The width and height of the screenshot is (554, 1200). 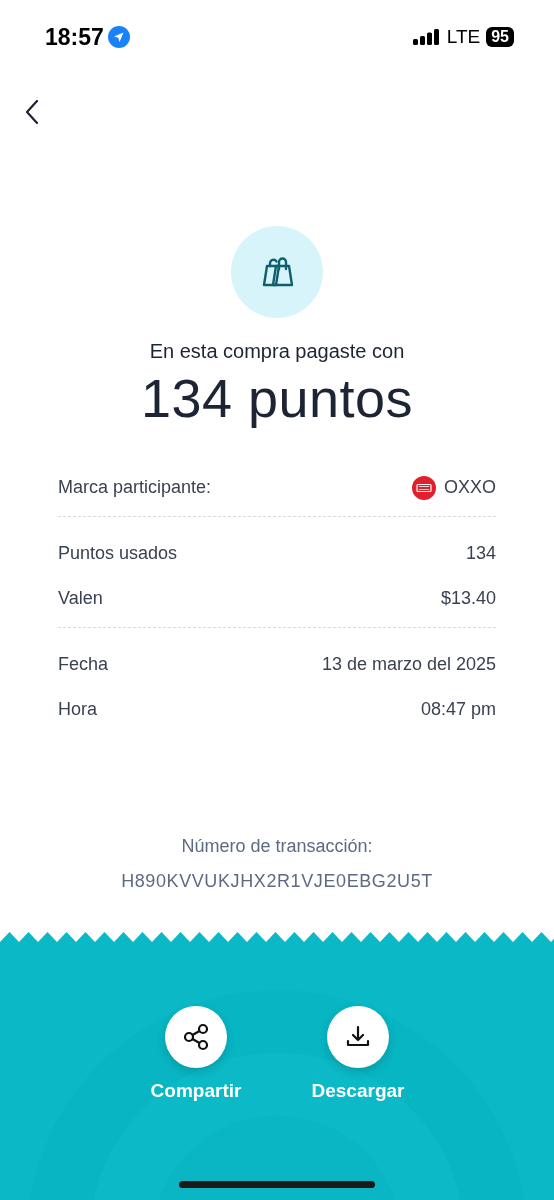 I want to click on transaction-label: Número de transacción:, so click(x=277, y=846).